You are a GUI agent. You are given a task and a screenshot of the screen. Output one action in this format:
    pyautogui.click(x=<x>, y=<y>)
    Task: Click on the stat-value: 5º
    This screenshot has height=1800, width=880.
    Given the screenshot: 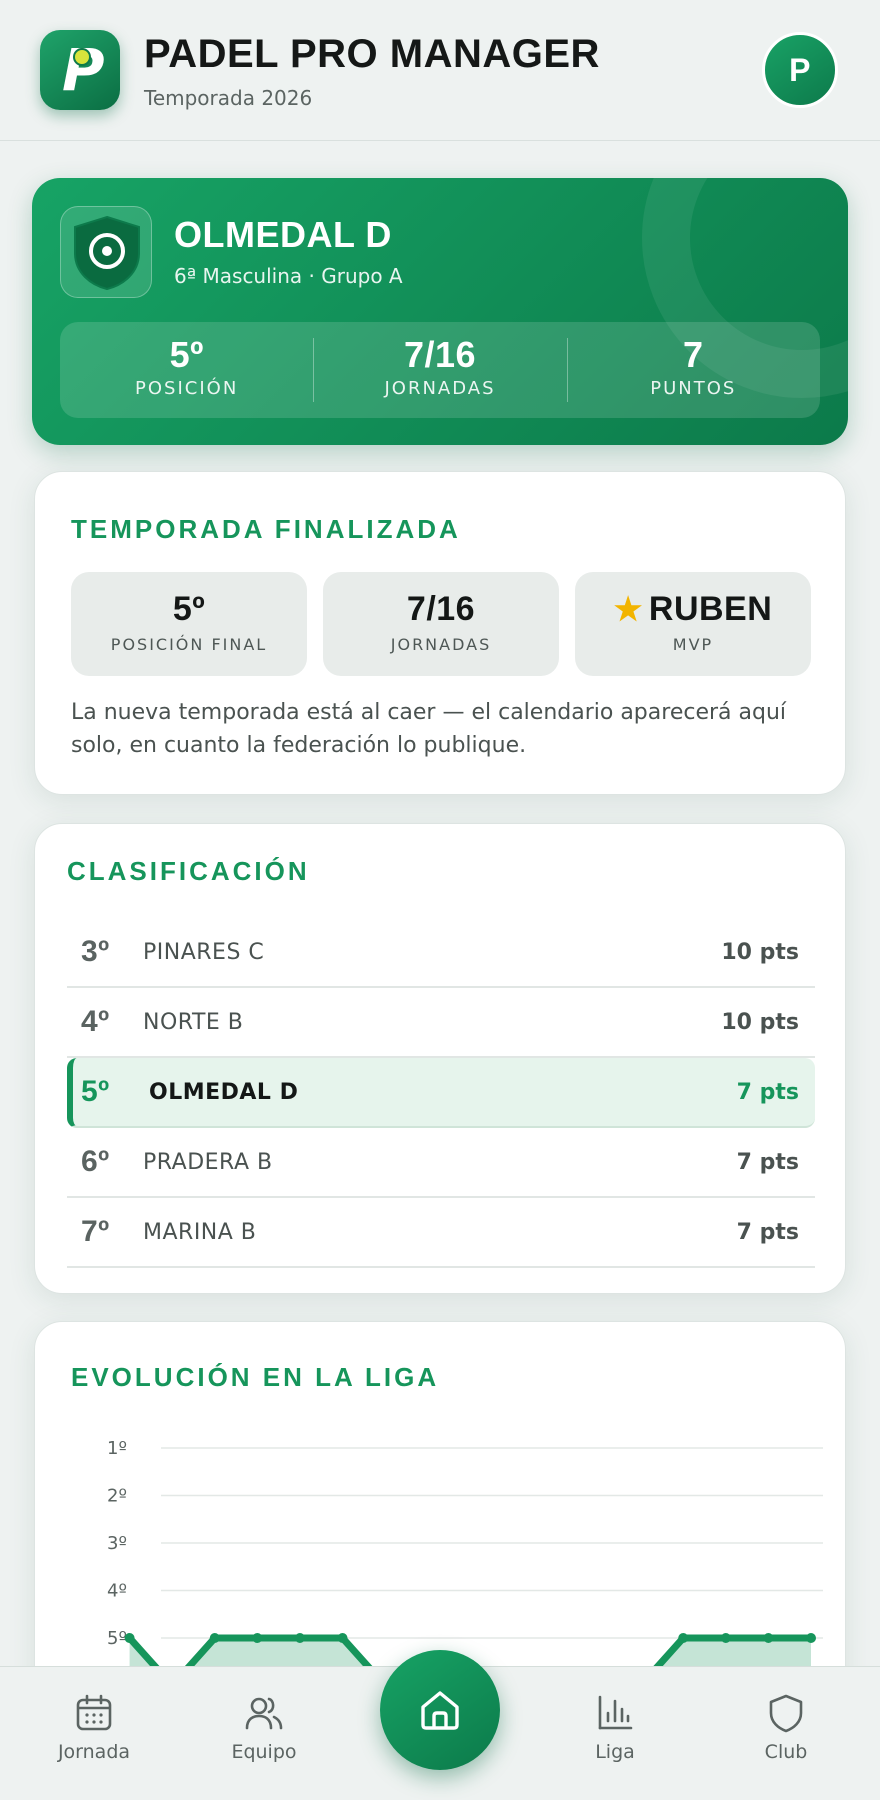 What is the action you would take?
    pyautogui.click(x=186, y=354)
    